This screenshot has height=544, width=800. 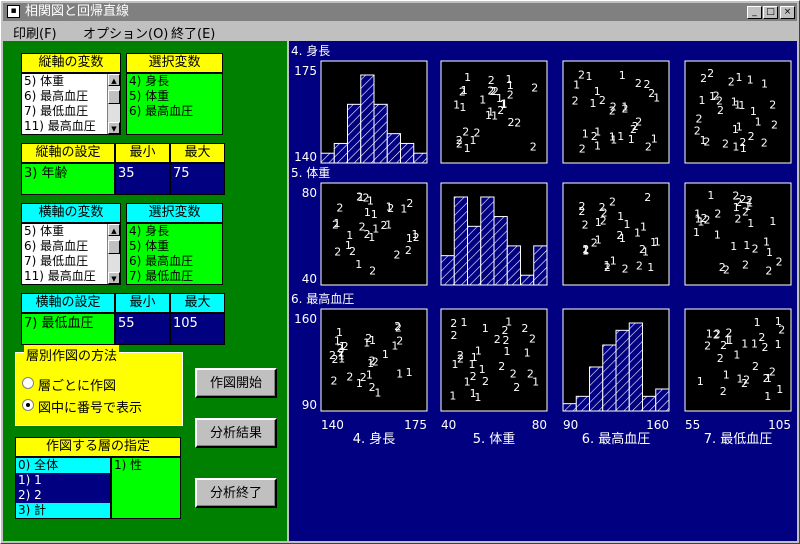 I want to click on x-tick-label: 175, so click(x=415, y=425).